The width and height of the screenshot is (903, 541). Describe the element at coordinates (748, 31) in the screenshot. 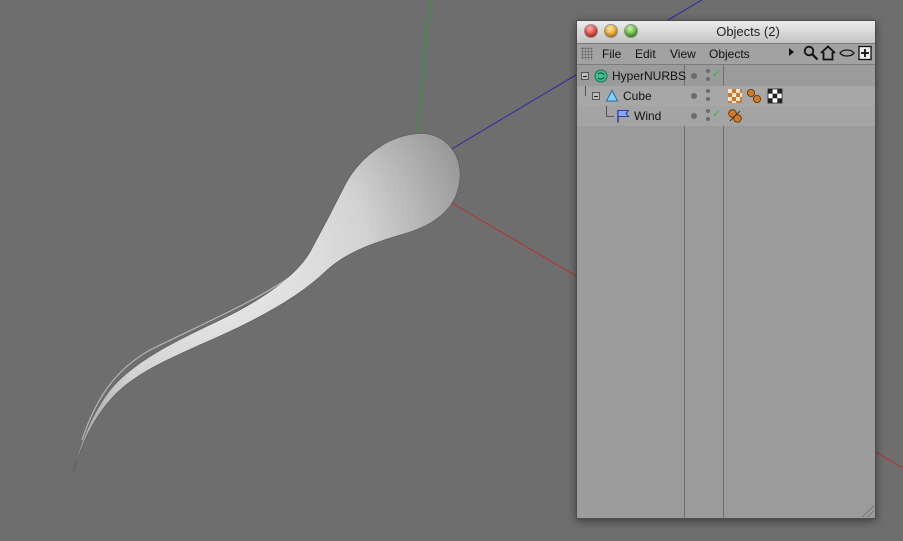

I see `window-title: Objects (2)` at that location.